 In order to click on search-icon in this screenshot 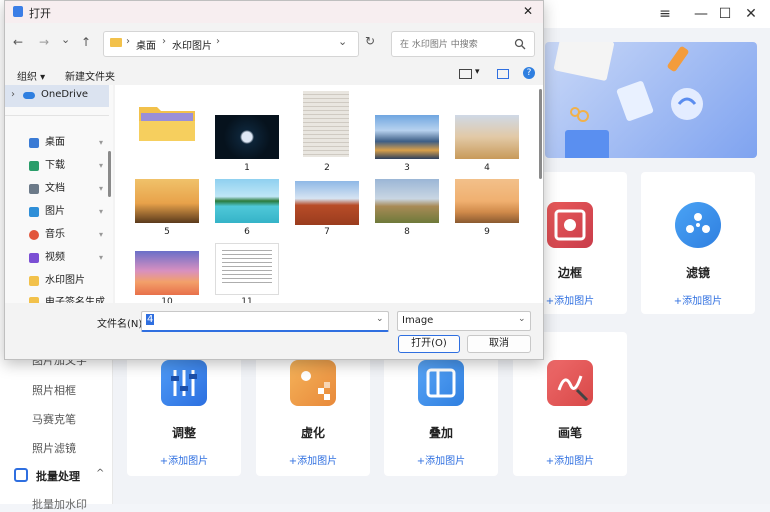, I will do `click(520, 44)`.